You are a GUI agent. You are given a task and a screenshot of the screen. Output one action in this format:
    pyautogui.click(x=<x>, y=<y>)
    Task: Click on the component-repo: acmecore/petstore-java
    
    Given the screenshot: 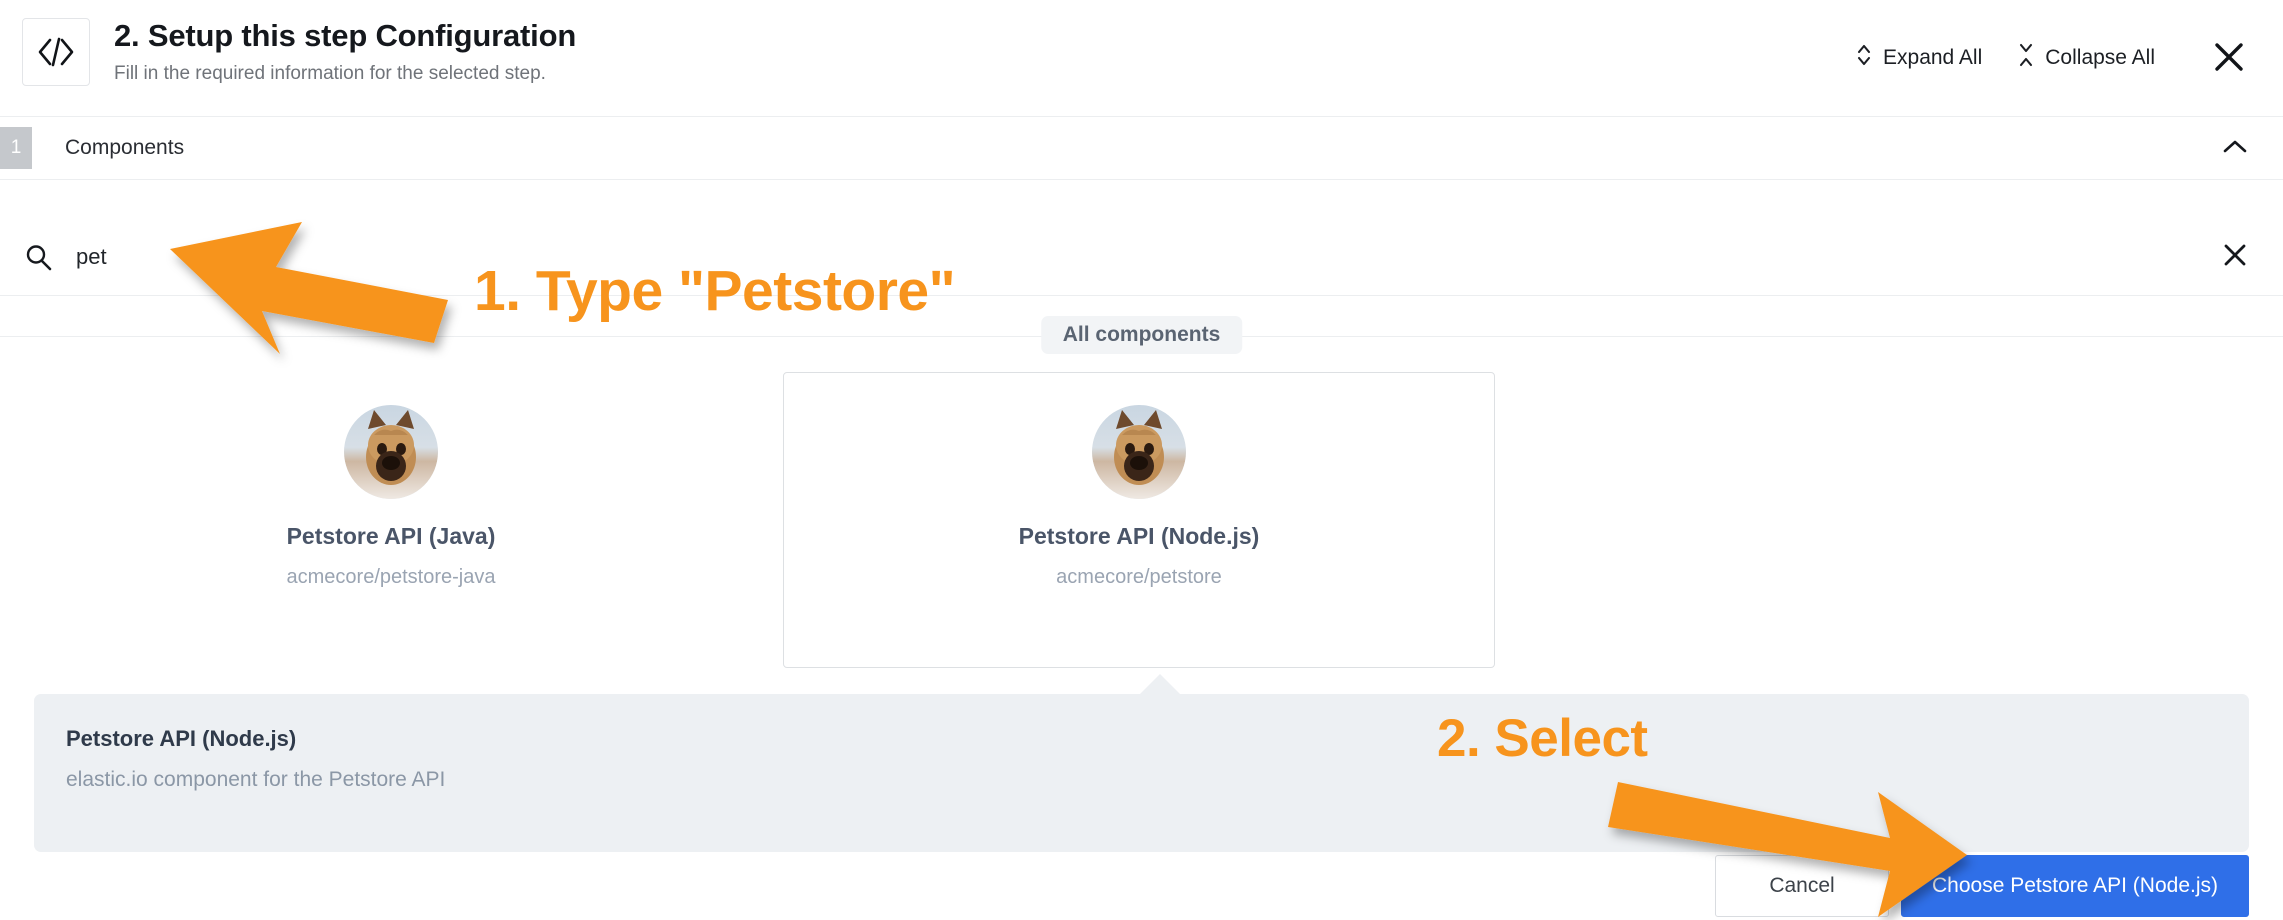 What is the action you would take?
    pyautogui.click(x=391, y=577)
    